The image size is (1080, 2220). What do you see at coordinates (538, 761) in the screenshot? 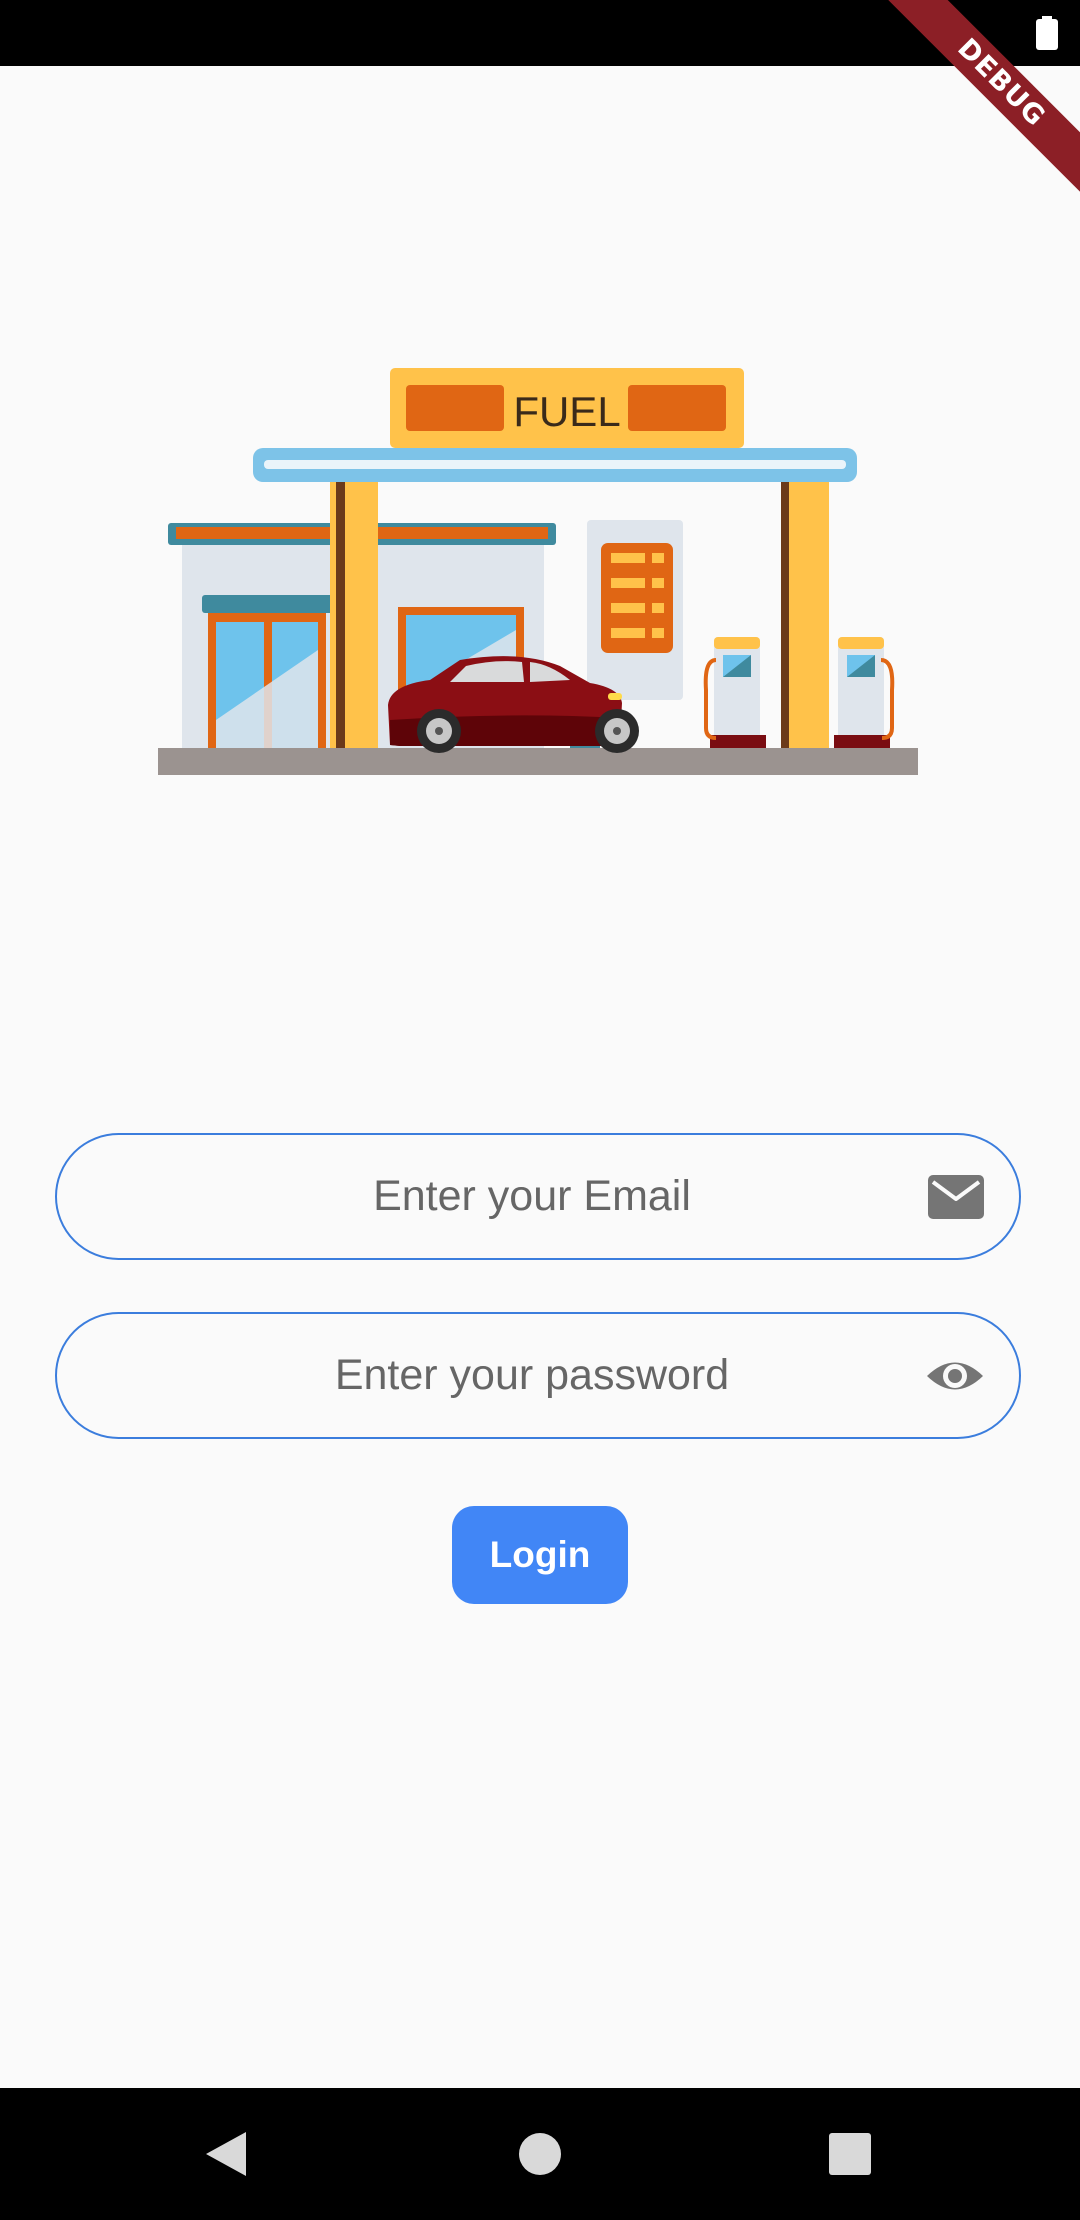
I see `ground` at bounding box center [538, 761].